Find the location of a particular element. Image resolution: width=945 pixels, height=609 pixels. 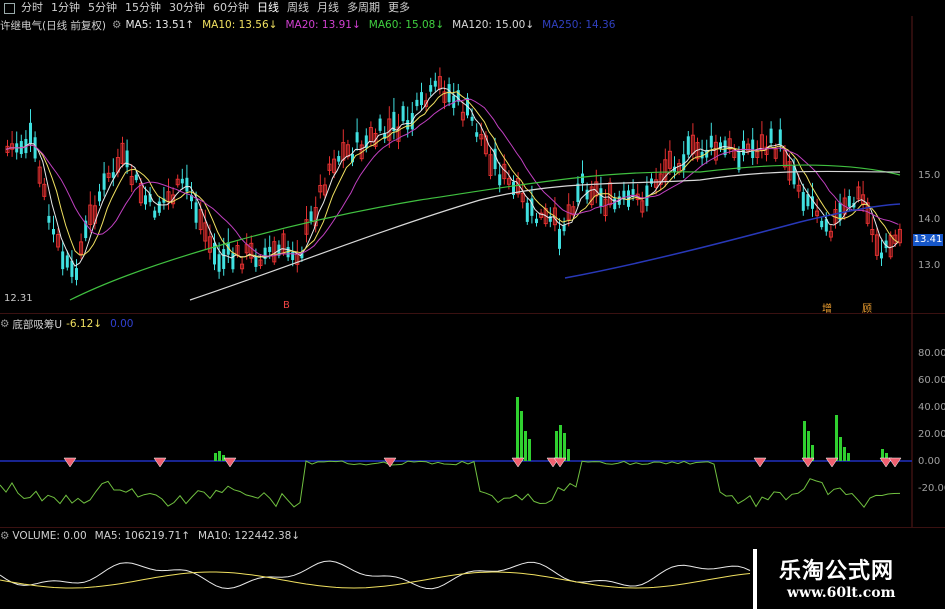

y-axis-label: 14.0 is located at coordinates (929, 219).